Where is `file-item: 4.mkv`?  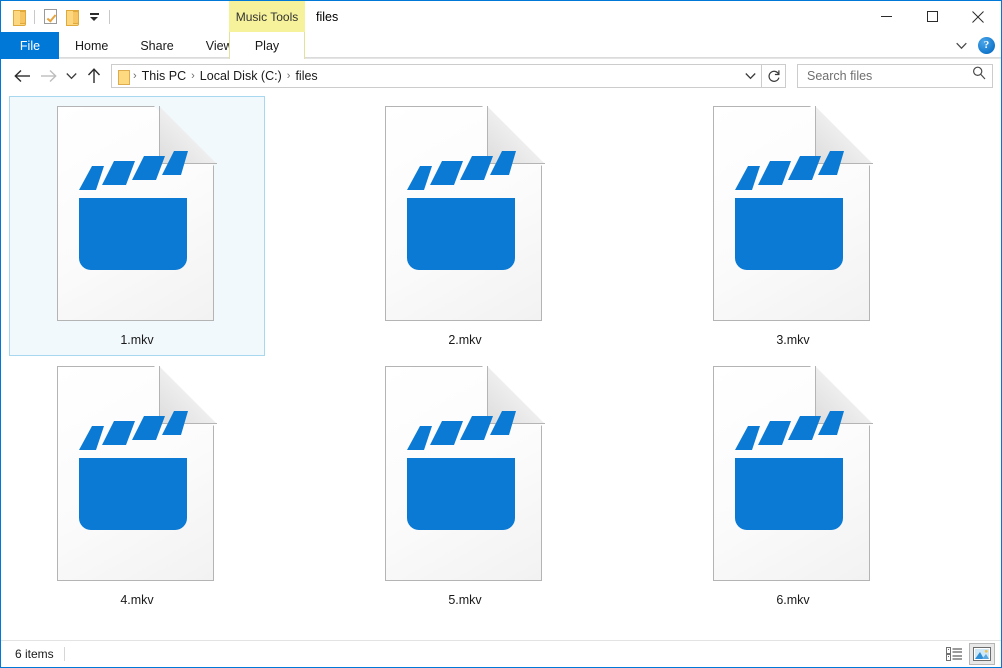 file-item: 4.mkv is located at coordinates (137, 486).